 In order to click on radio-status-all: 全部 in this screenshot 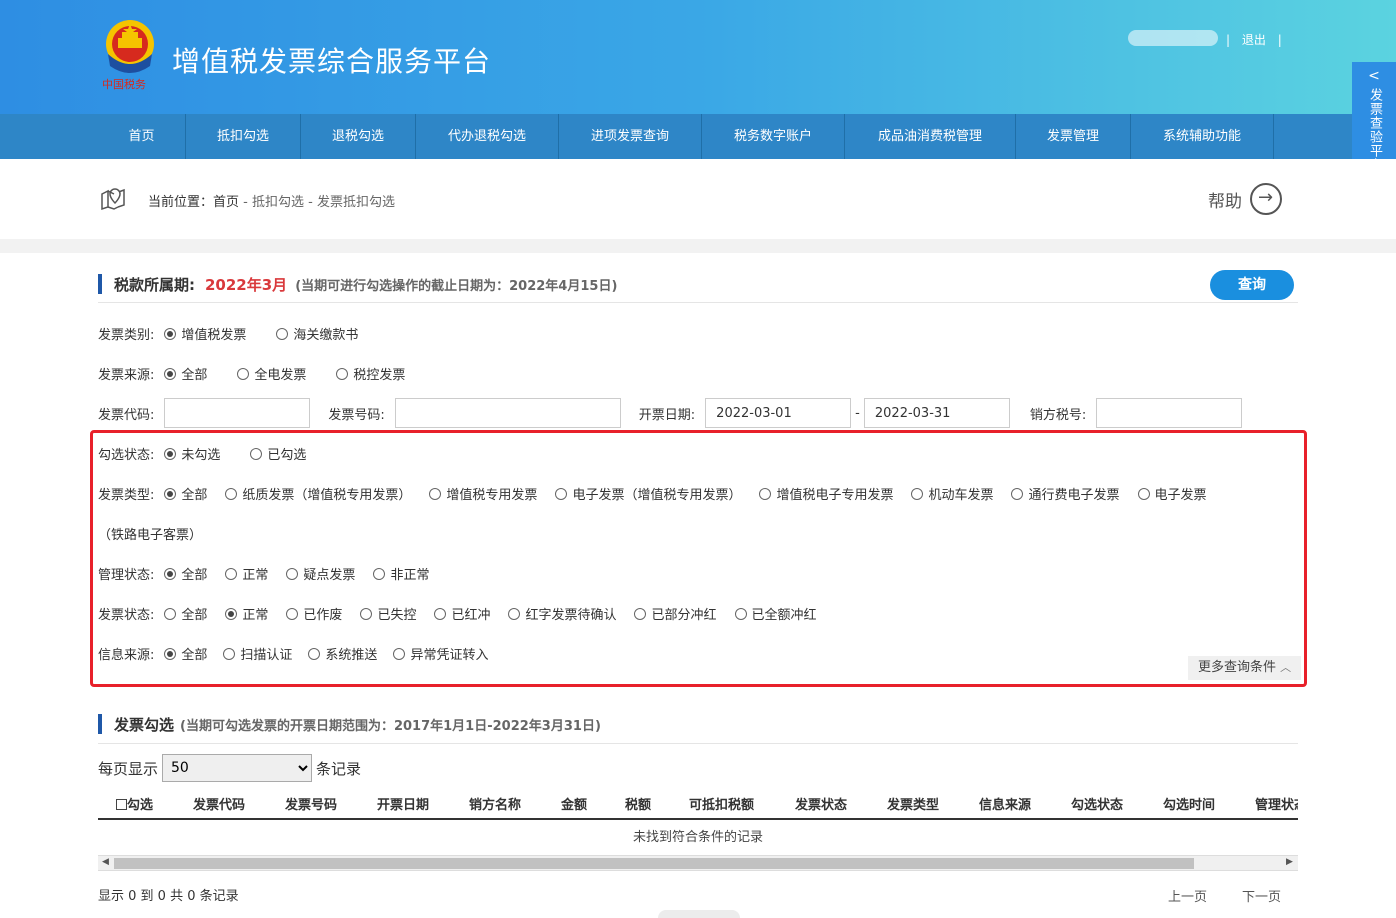, I will do `click(185, 613)`.